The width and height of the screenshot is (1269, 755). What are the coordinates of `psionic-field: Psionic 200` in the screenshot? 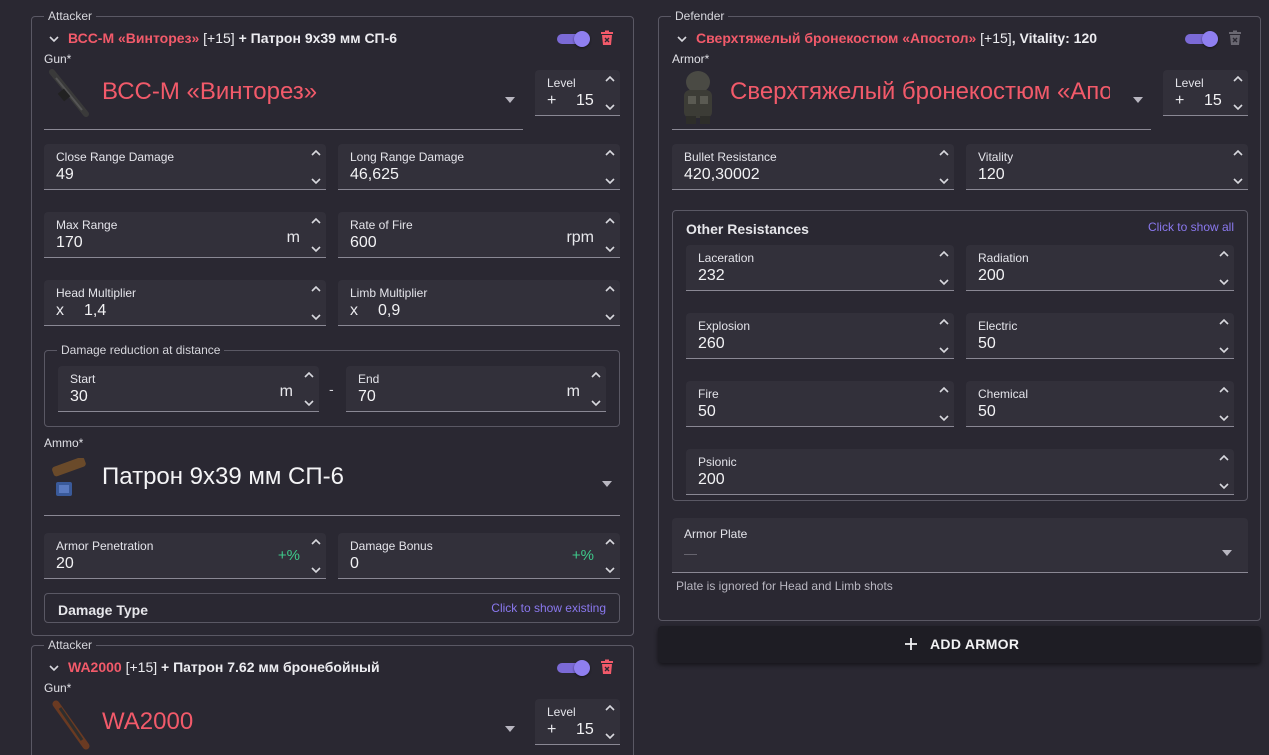 It's located at (960, 472).